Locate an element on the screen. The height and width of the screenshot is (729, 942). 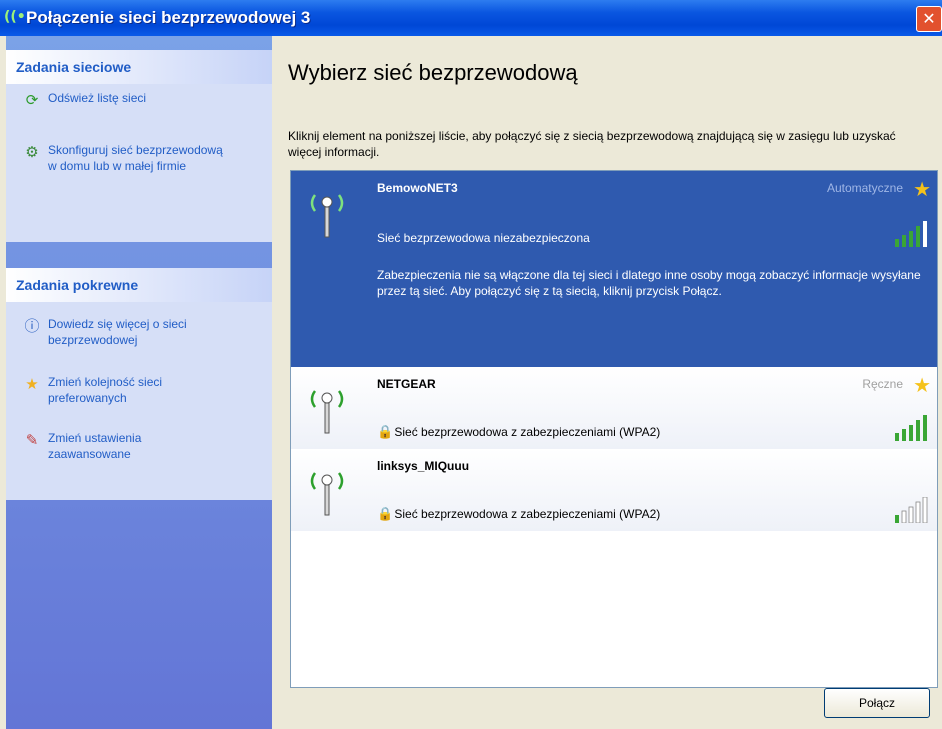
task-label: Odśwież listę sieci is located at coordinates (97, 98).